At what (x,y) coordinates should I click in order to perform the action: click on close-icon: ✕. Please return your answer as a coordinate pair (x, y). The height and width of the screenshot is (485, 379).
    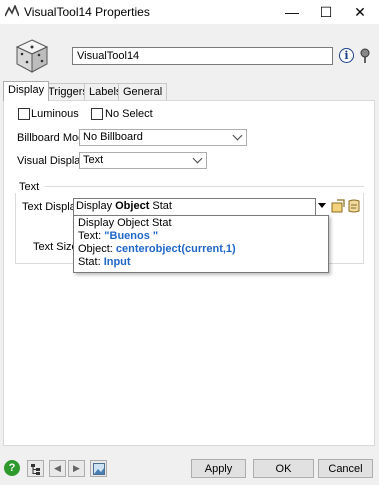
    Looking at the image, I should click on (360, 11).